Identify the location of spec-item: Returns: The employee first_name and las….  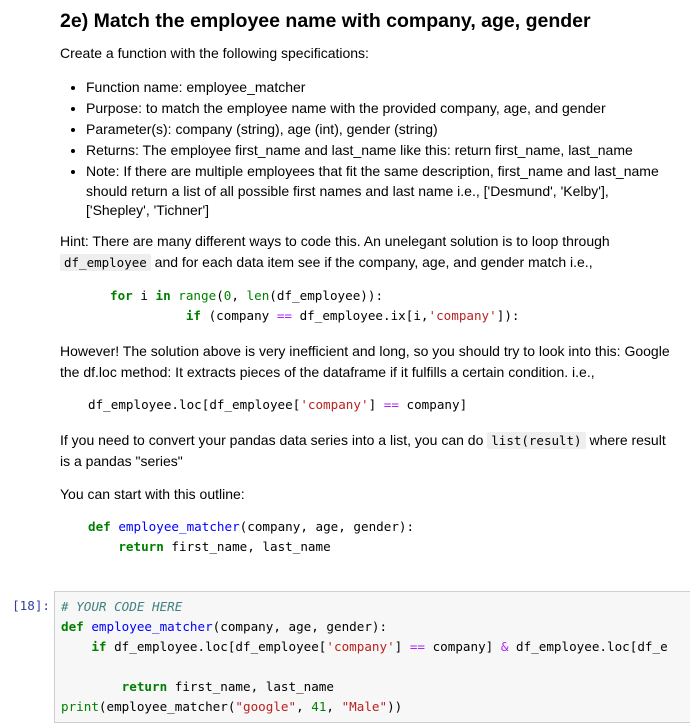
(381, 151).